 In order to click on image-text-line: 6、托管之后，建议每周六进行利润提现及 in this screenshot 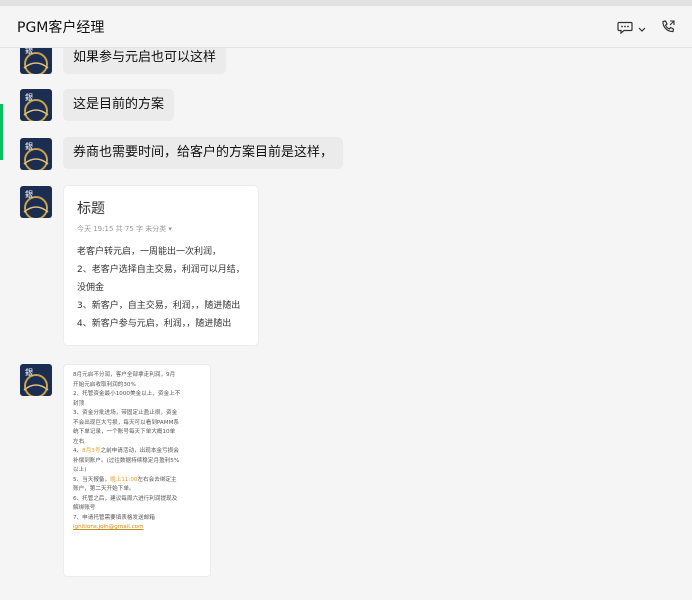, I will do `click(125, 498)`.